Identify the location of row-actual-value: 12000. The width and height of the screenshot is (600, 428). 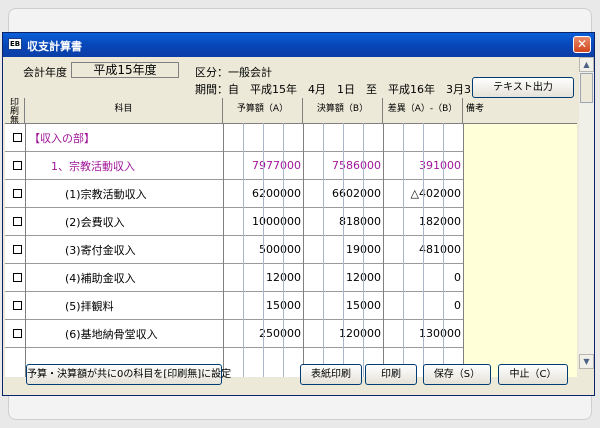
(342, 277).